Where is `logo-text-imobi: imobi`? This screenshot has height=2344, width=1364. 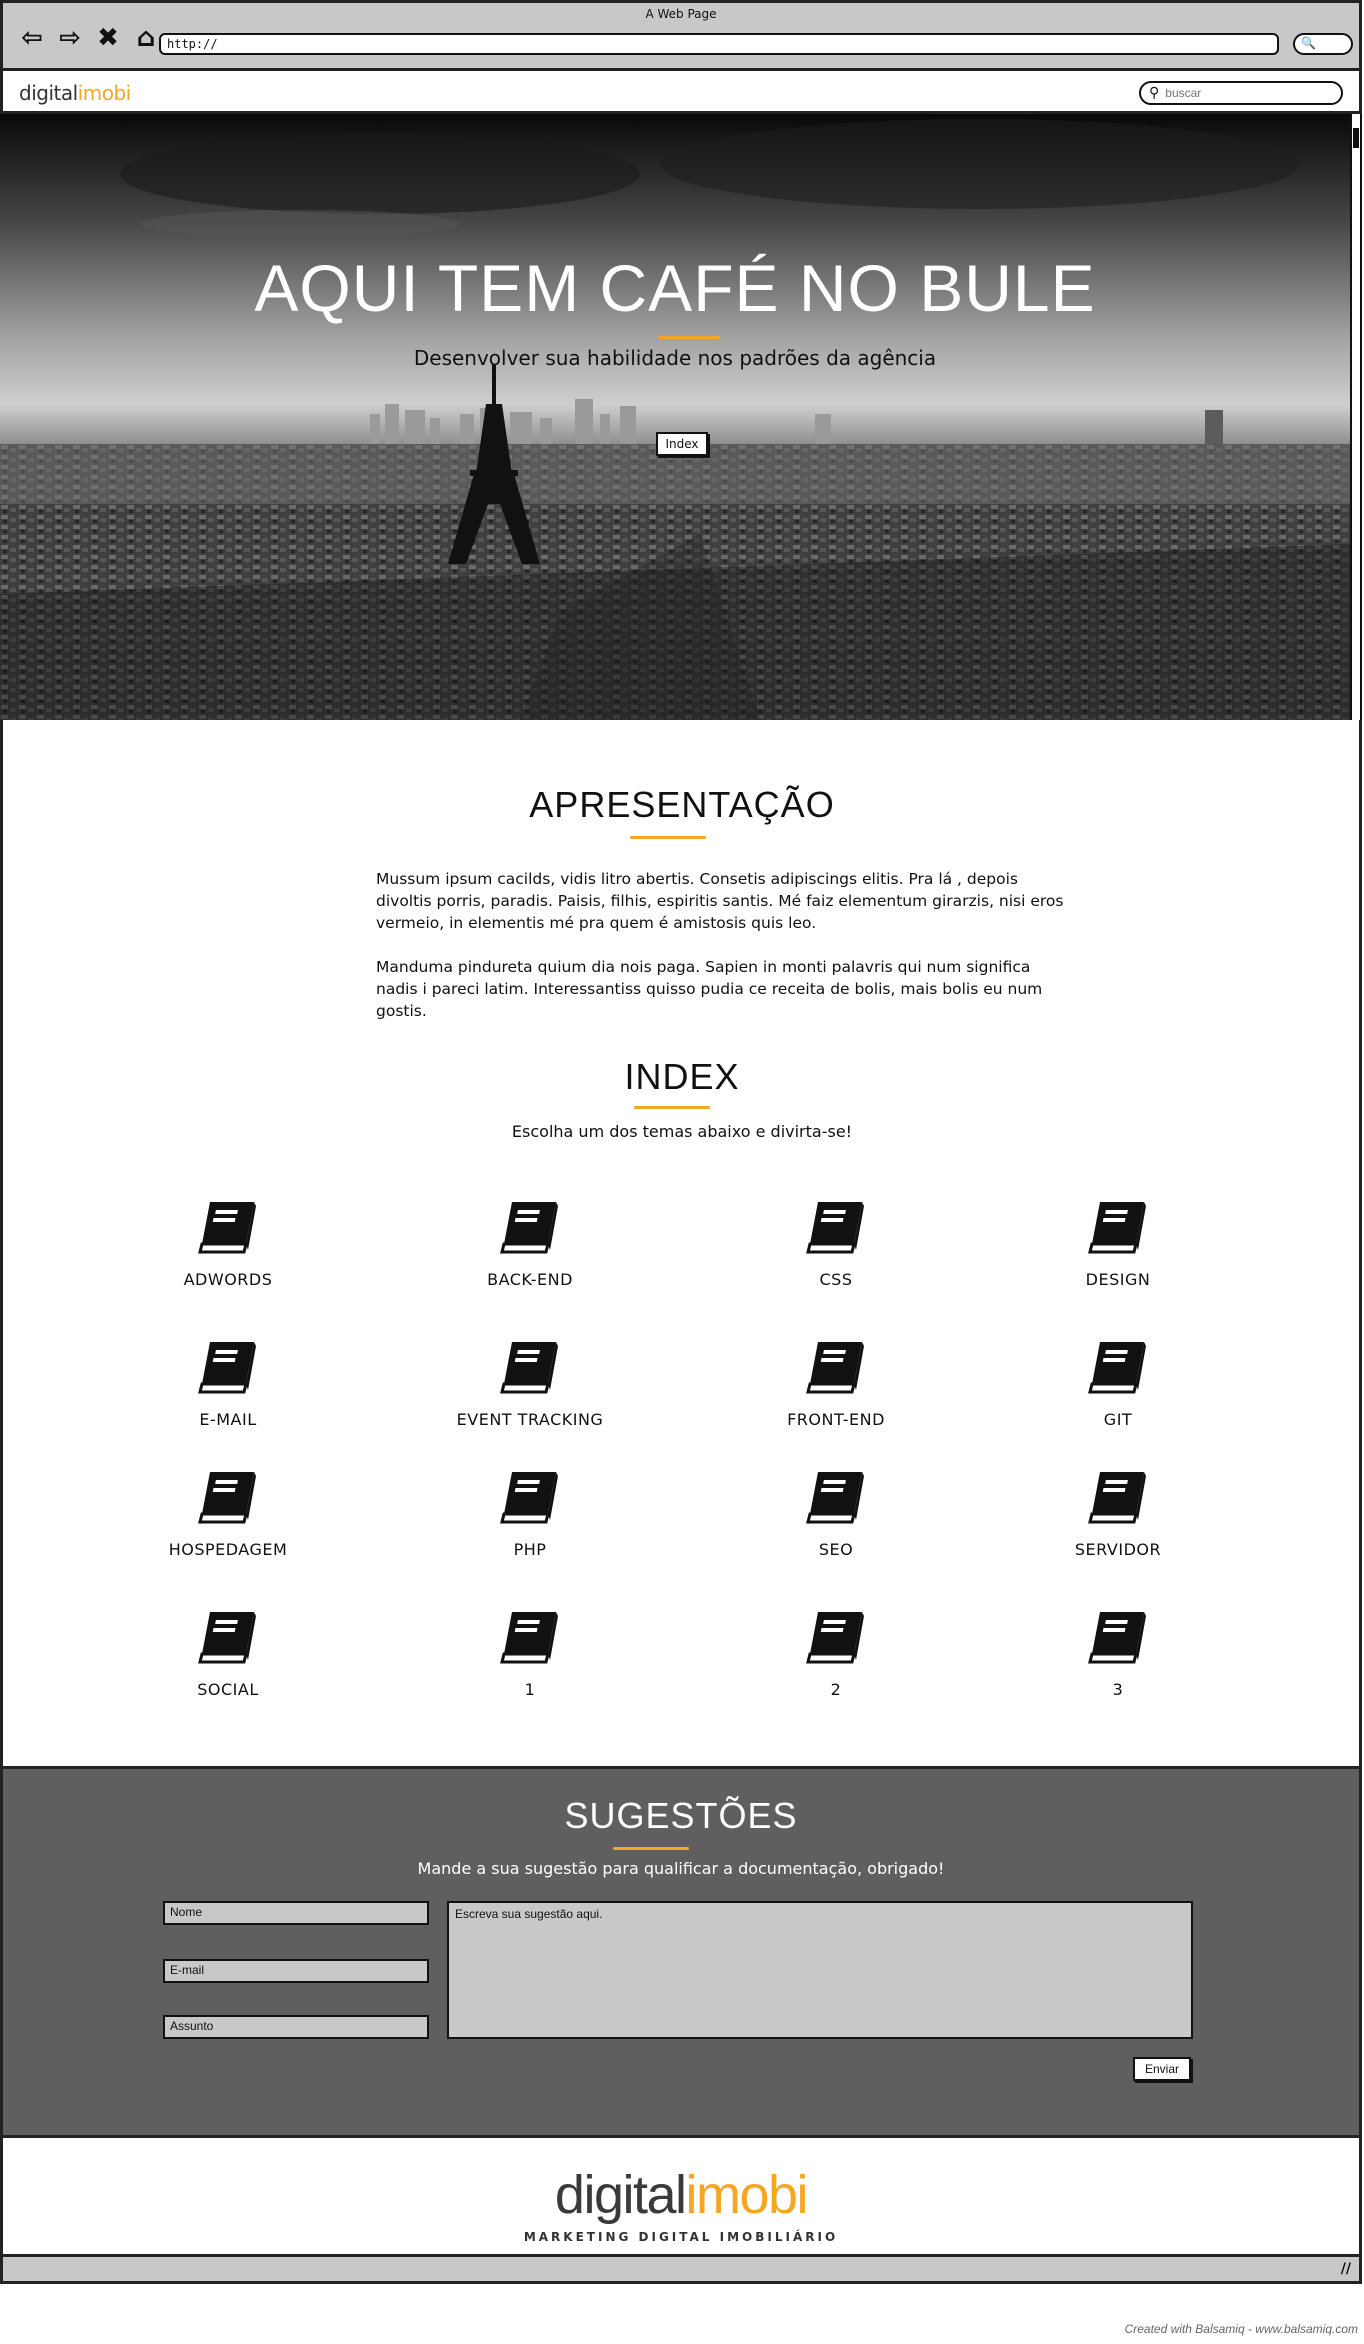
logo-text-imobi: imobi is located at coordinates (104, 93).